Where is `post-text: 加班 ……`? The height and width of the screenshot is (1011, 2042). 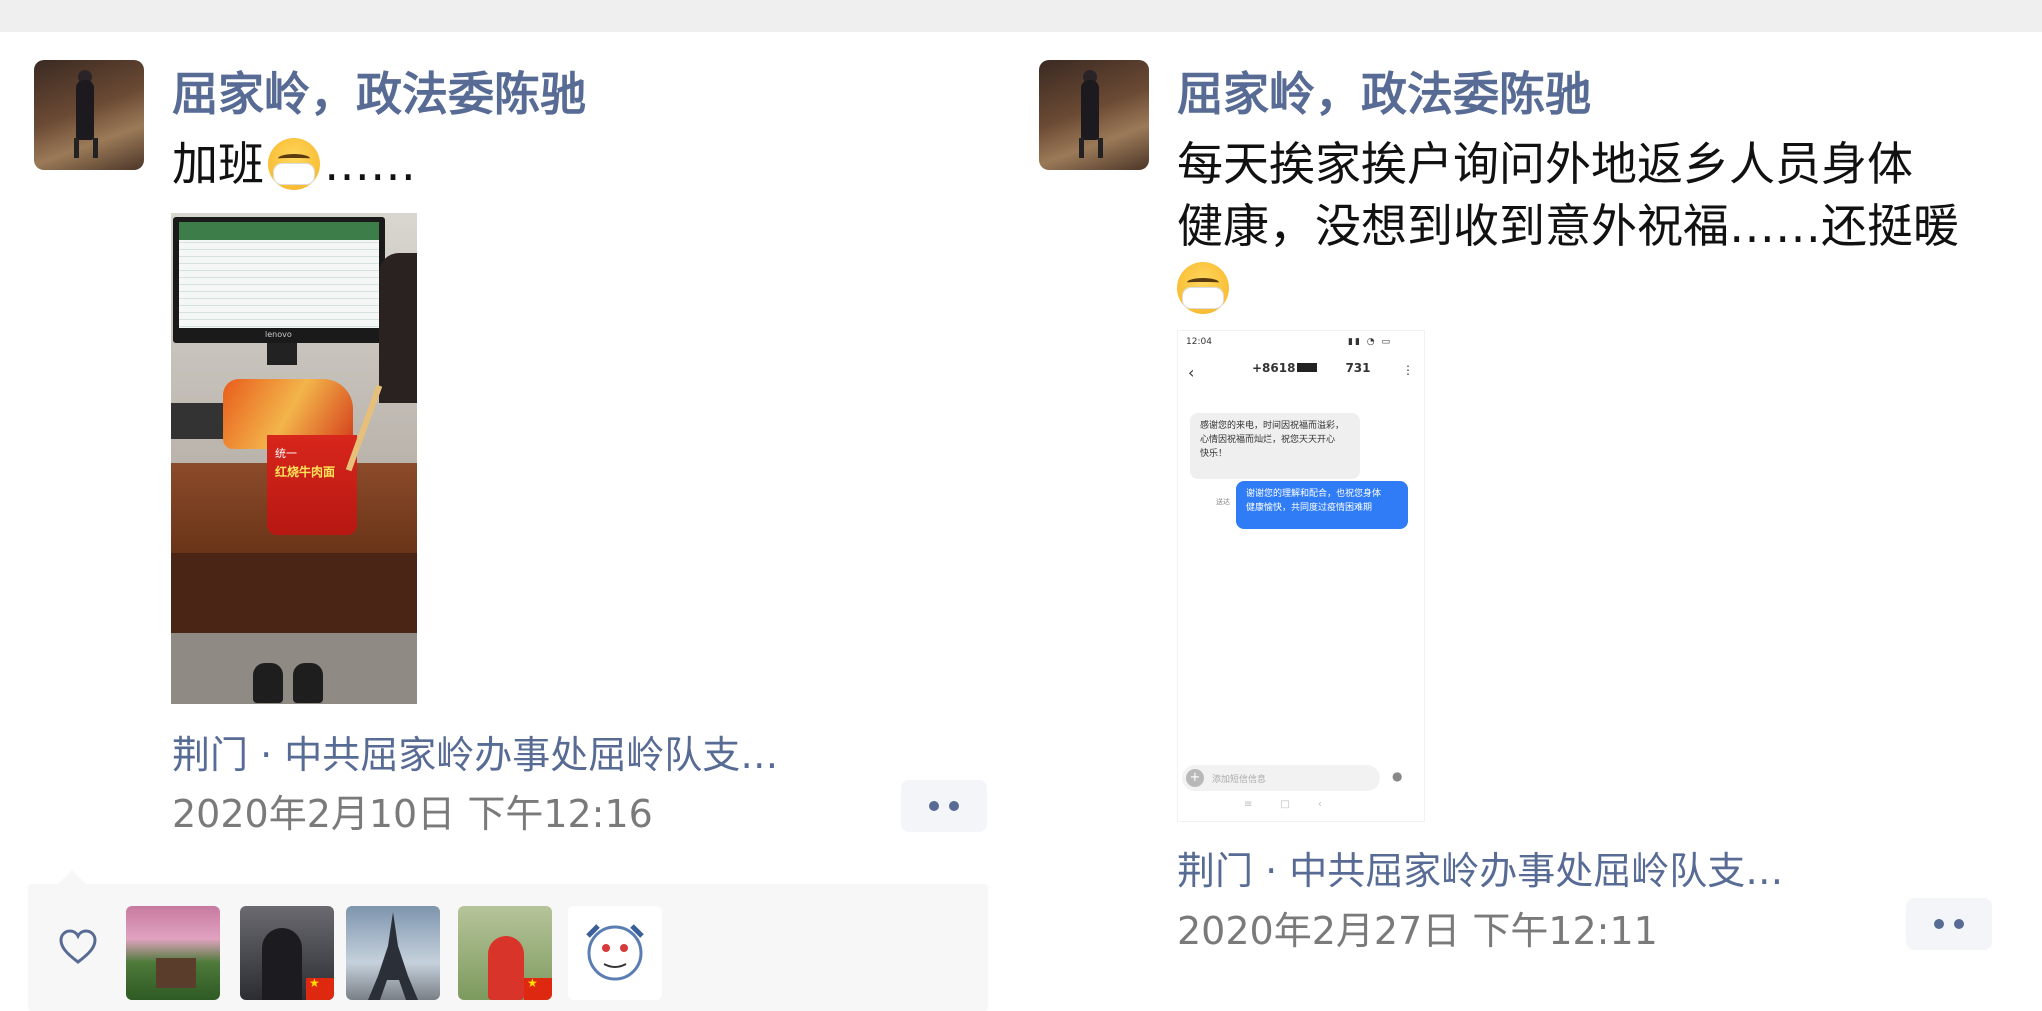 post-text: 加班 …… is located at coordinates (294, 164).